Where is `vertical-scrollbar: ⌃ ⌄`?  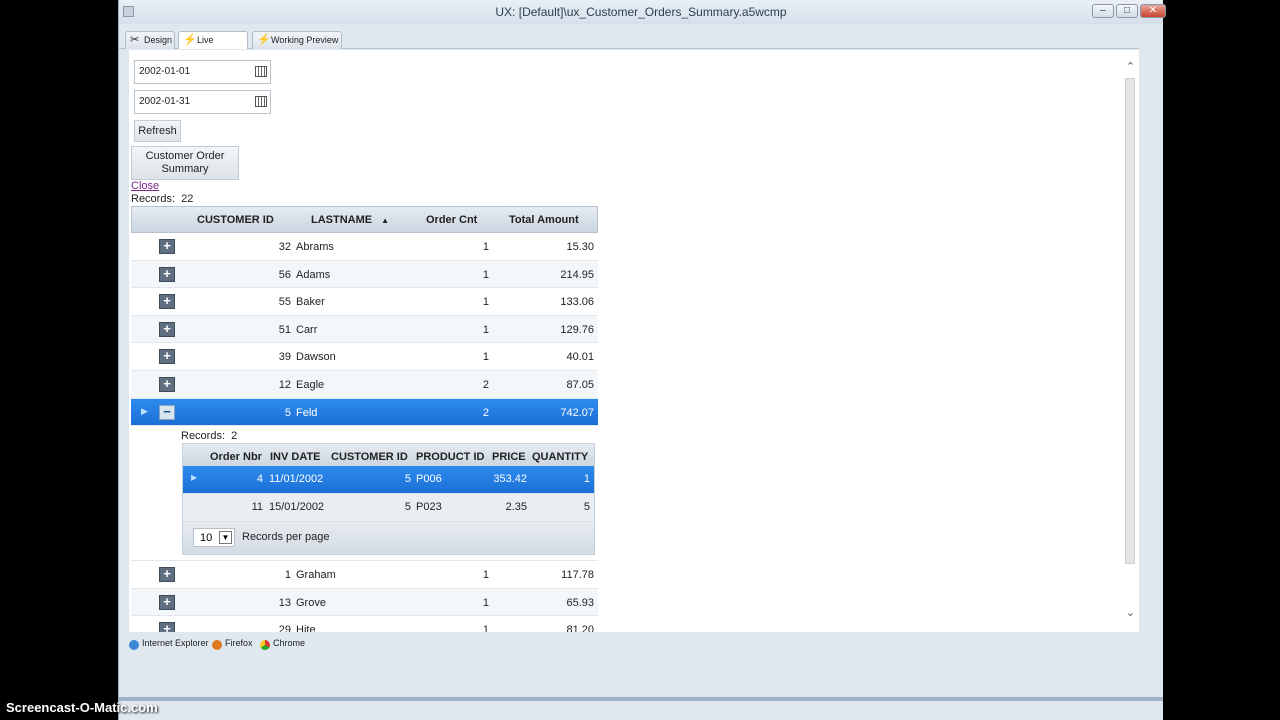 vertical-scrollbar: ⌃ ⌄ is located at coordinates (1130, 341).